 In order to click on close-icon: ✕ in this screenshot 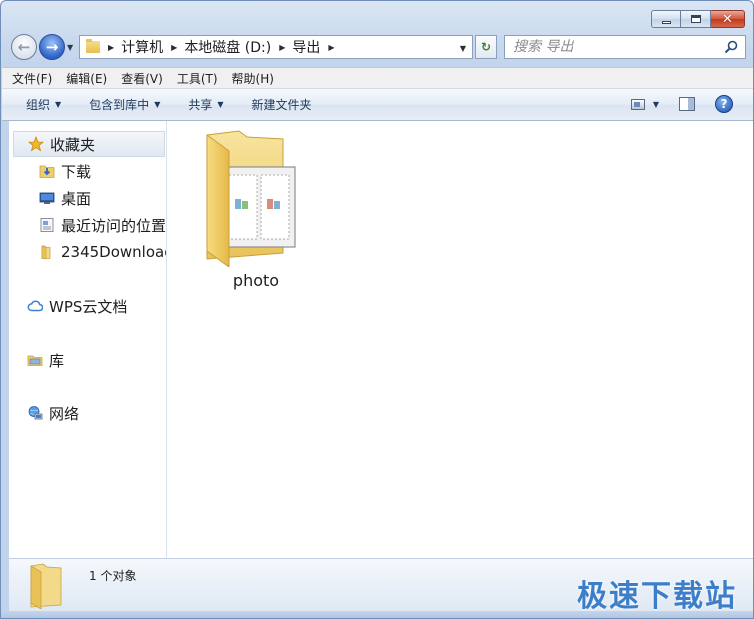, I will do `click(727, 19)`.